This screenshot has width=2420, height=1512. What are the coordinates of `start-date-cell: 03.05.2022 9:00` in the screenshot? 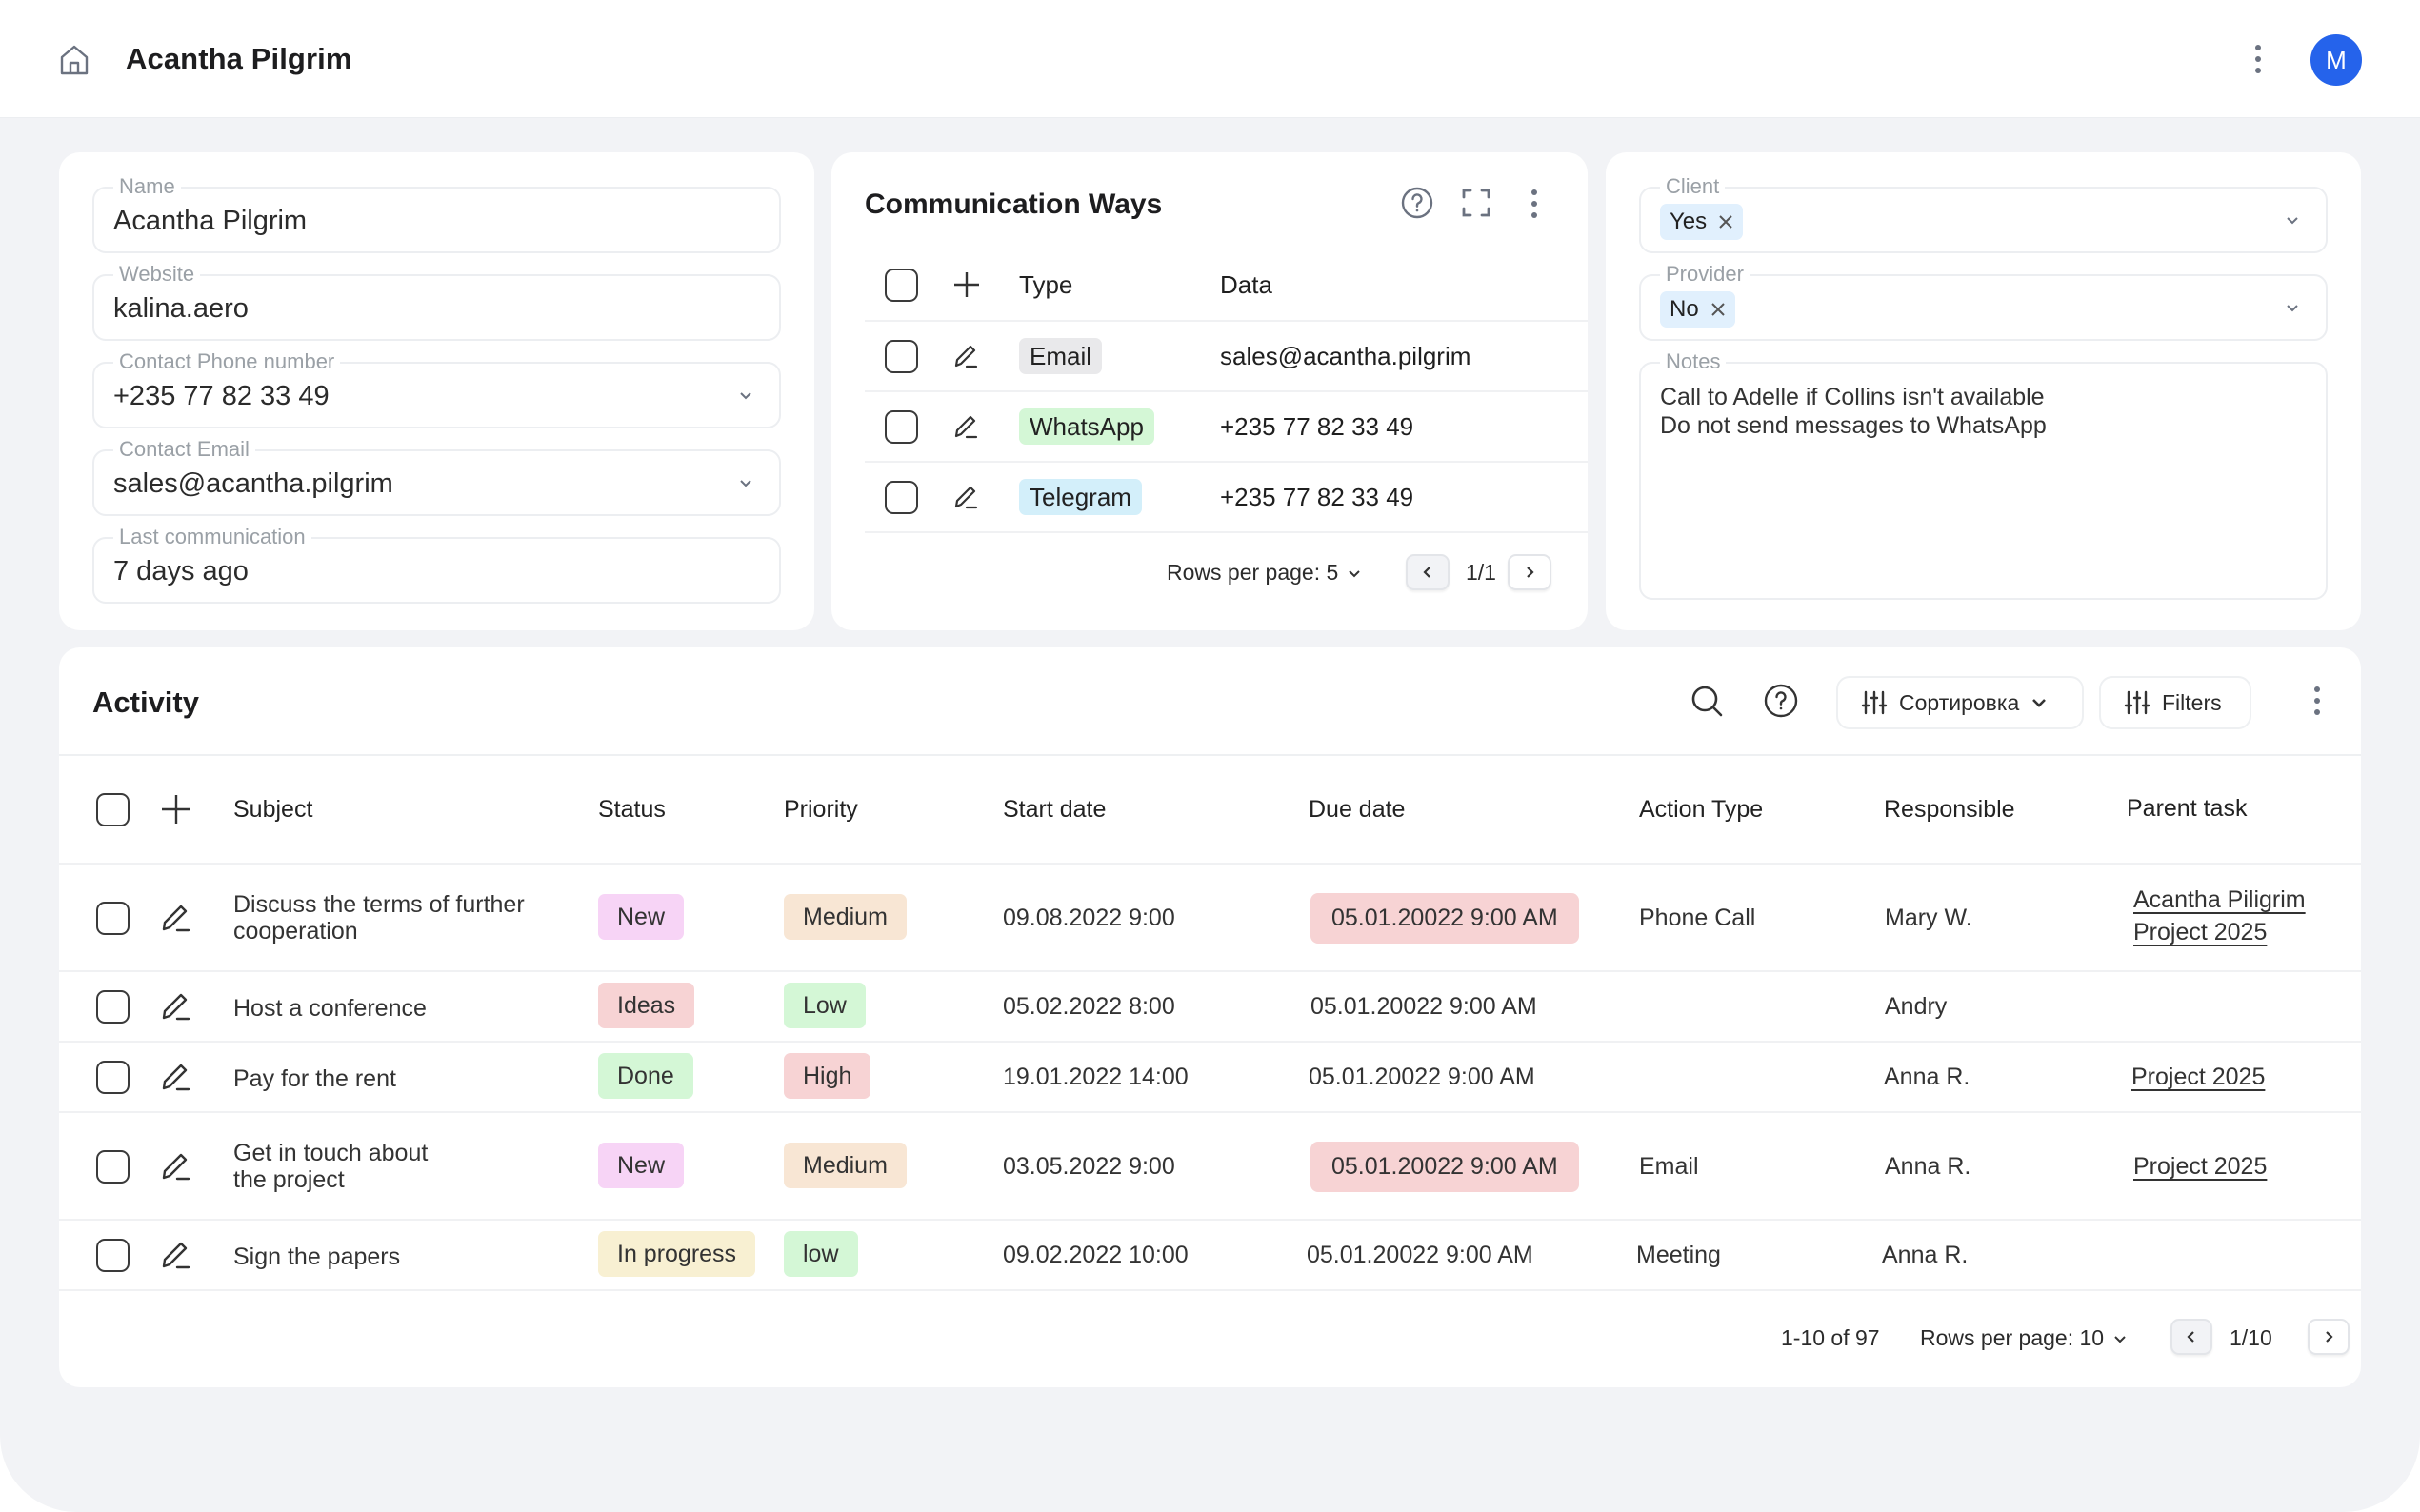 It's located at (1089, 1166).